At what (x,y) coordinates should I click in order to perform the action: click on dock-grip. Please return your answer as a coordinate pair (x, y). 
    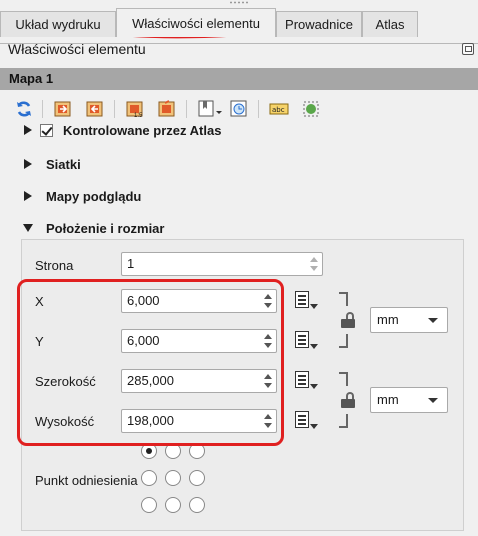
    Looking at the image, I should click on (239, 2).